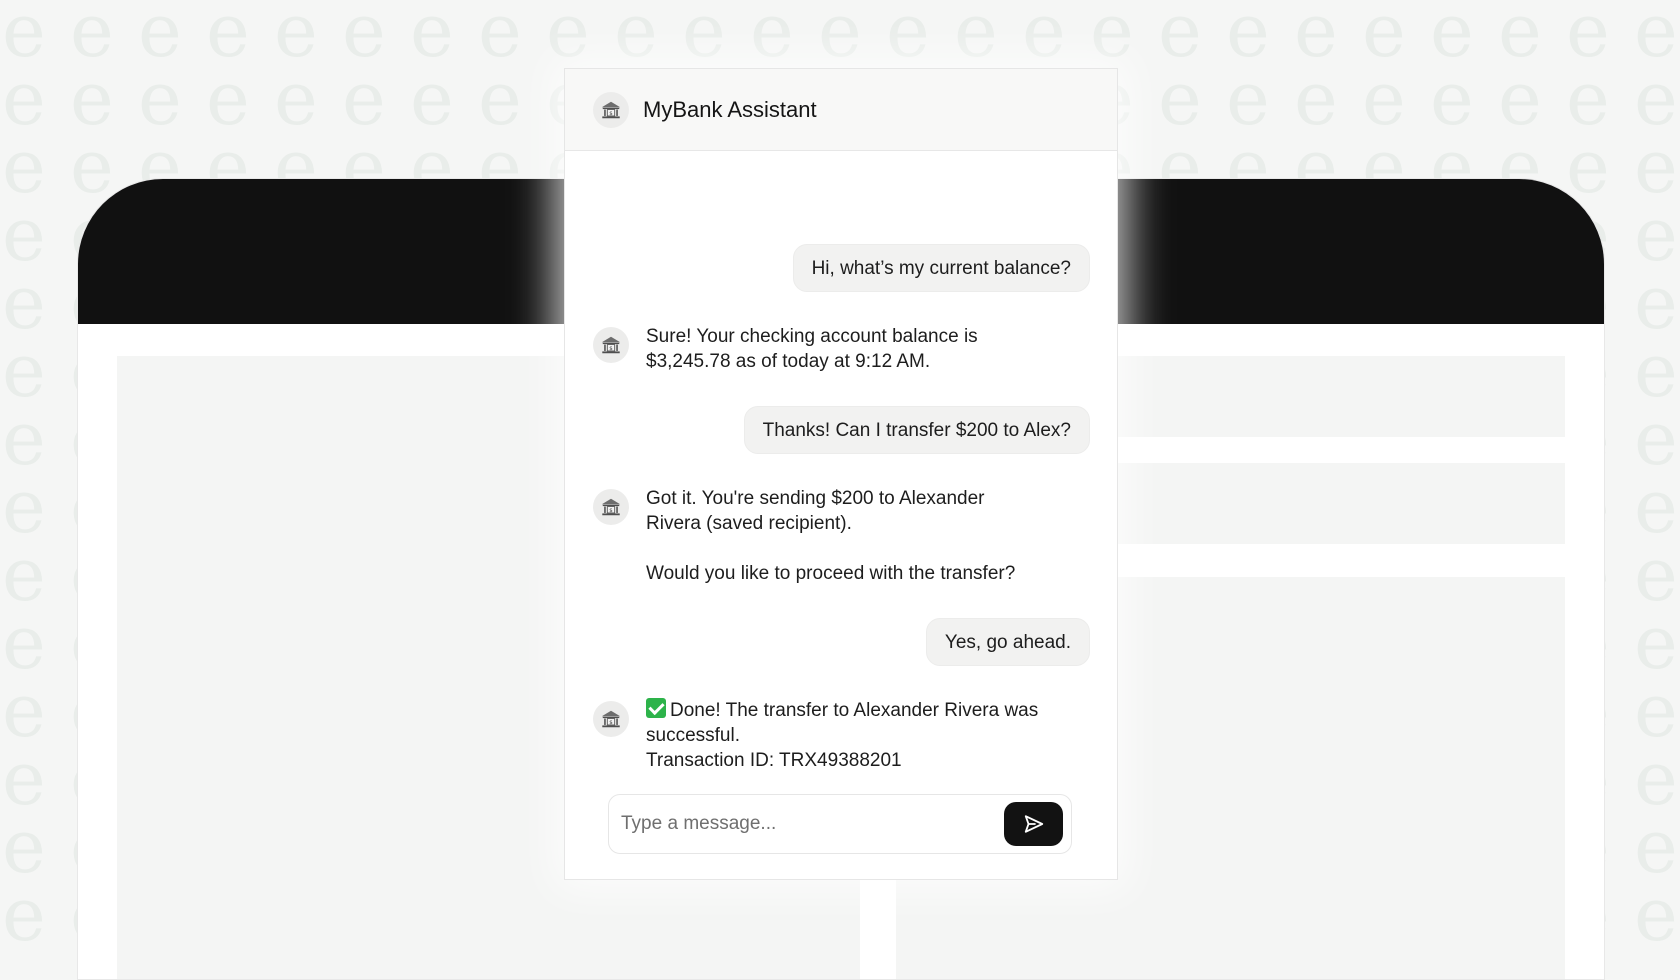 This screenshot has height=980, width=1680. Describe the element at coordinates (730, 109) in the screenshot. I see `chat-title: MyBank Assistant` at that location.